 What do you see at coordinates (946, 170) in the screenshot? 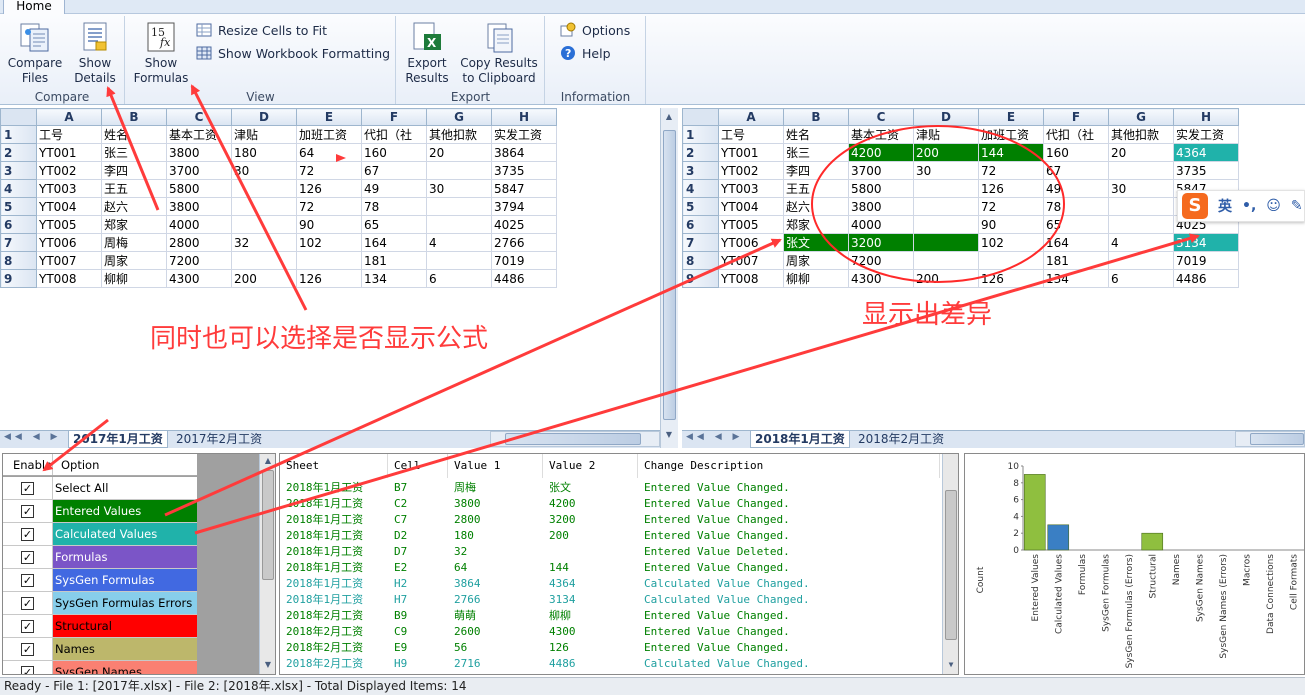
I see `cell: 30` at bounding box center [946, 170].